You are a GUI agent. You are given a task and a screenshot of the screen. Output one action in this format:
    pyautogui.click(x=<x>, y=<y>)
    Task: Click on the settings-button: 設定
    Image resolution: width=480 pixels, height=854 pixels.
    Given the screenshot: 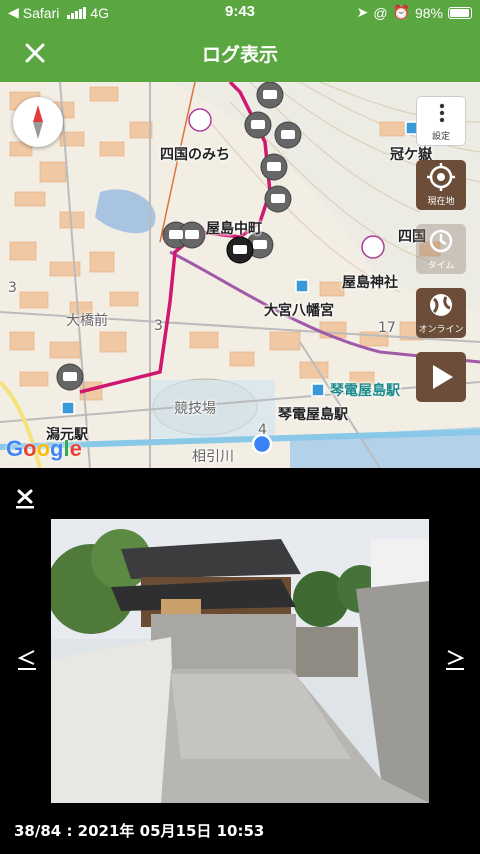 What is the action you would take?
    pyautogui.click(x=441, y=121)
    